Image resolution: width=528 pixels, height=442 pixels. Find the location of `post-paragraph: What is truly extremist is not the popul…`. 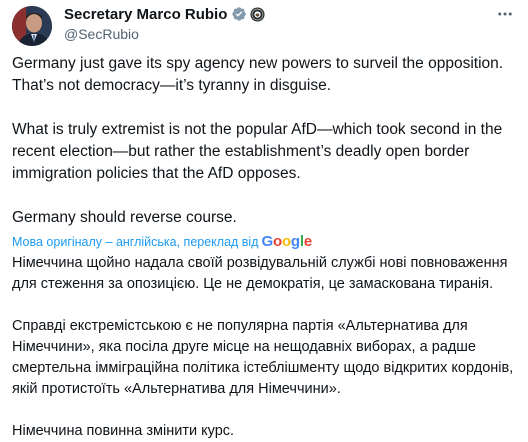

post-paragraph: What is truly extremist is not the popul… is located at coordinates (257, 151).